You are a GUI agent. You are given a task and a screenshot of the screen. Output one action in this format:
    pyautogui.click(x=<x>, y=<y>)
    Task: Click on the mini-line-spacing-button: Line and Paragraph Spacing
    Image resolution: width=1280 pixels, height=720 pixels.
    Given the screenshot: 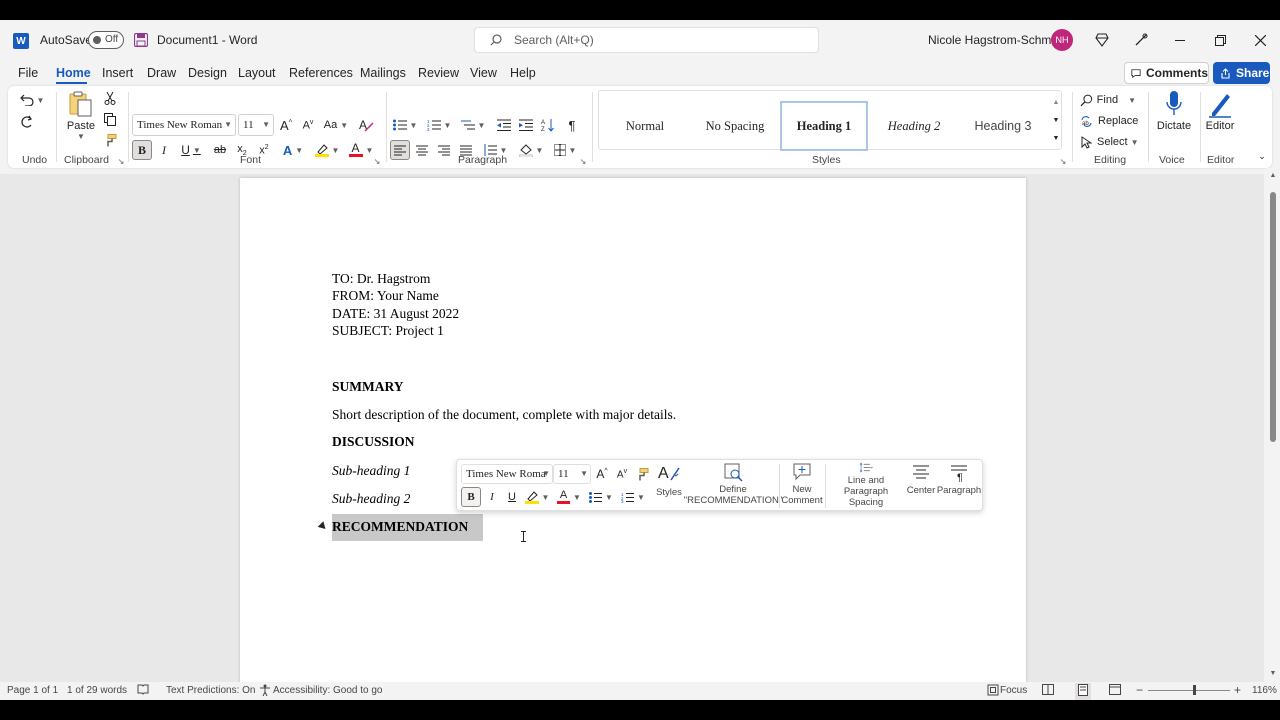 What is the action you would take?
    pyautogui.click(x=866, y=485)
    